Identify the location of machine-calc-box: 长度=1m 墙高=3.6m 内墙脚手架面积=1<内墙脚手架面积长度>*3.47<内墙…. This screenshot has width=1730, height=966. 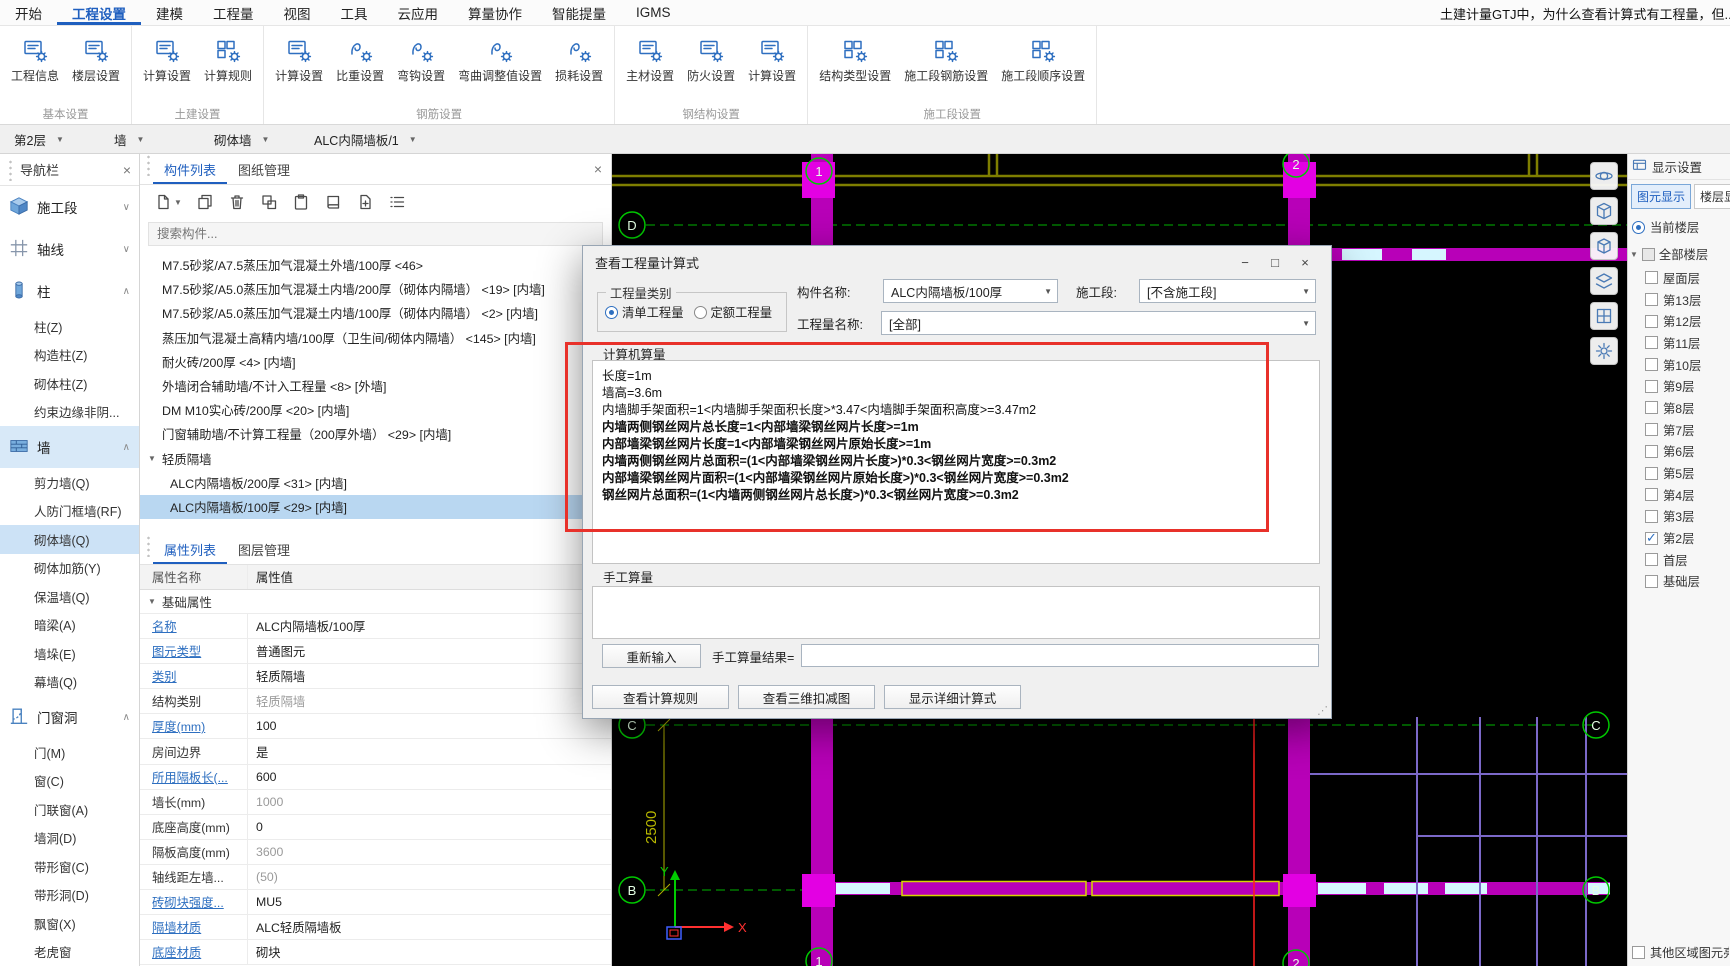
(956, 462).